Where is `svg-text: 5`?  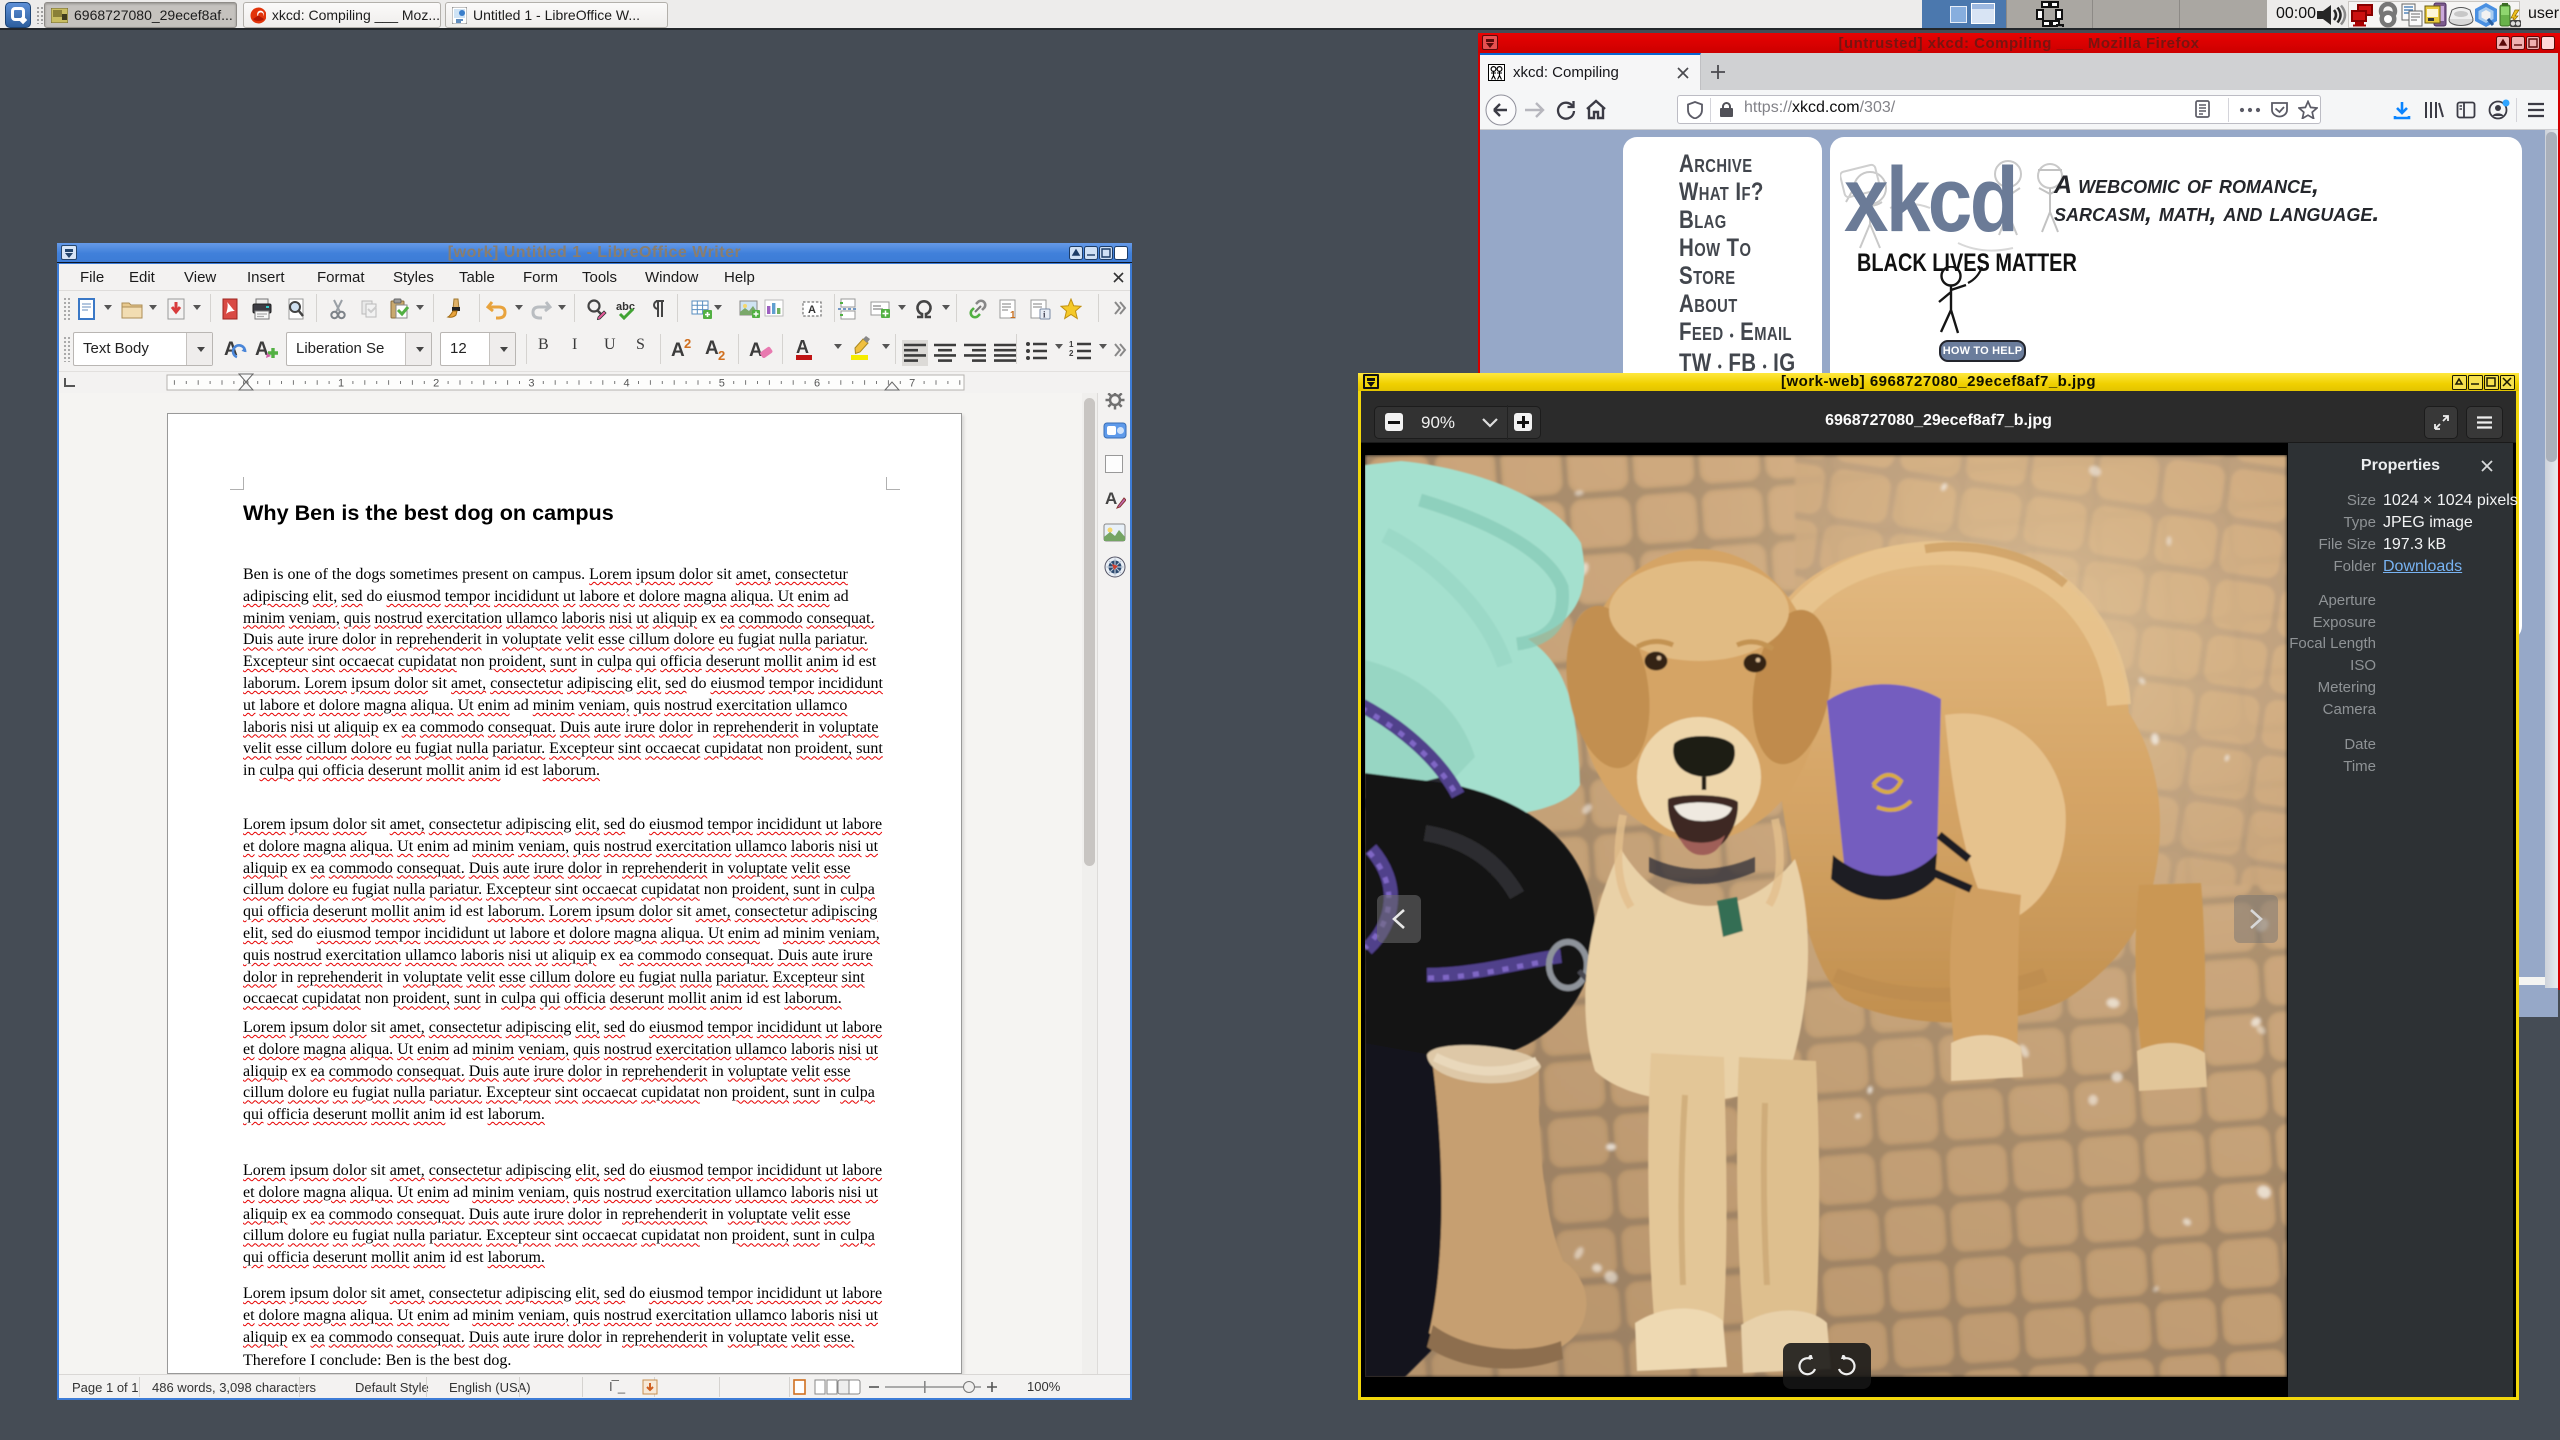 svg-text: 5 is located at coordinates (722, 384).